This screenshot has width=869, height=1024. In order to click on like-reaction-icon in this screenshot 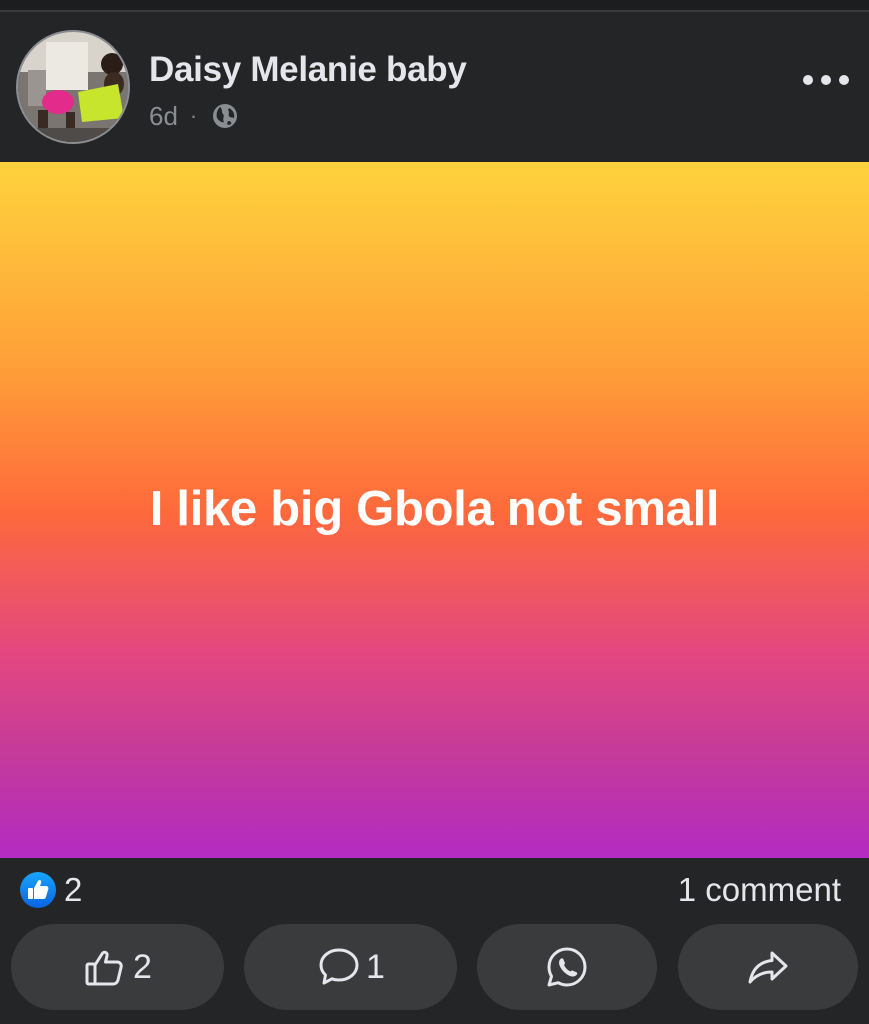, I will do `click(38, 890)`.